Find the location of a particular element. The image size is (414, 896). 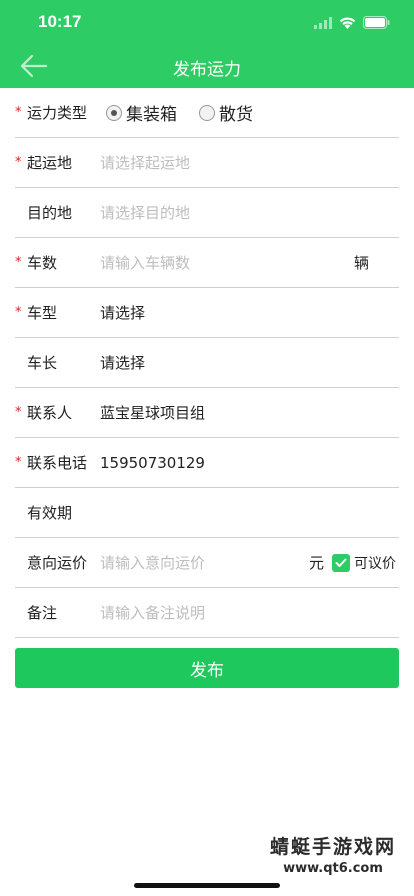

row-remark: 备注 is located at coordinates (207, 613).